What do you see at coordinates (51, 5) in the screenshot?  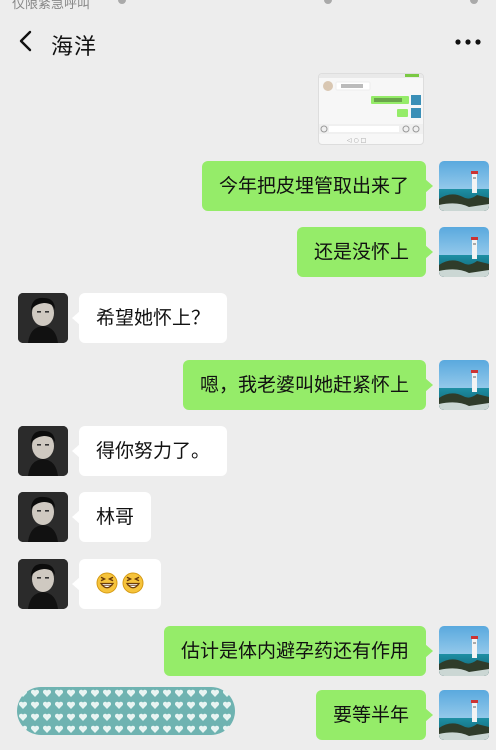 I see `status-text: 仅限紧急呼叫` at bounding box center [51, 5].